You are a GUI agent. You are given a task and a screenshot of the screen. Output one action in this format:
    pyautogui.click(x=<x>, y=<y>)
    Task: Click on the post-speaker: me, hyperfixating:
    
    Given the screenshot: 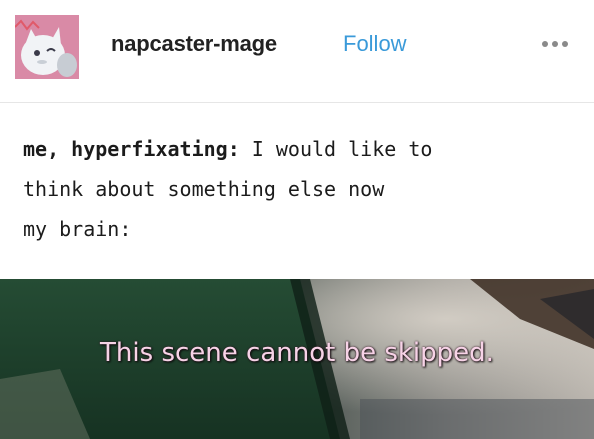 What is the action you would take?
    pyautogui.click(x=131, y=149)
    